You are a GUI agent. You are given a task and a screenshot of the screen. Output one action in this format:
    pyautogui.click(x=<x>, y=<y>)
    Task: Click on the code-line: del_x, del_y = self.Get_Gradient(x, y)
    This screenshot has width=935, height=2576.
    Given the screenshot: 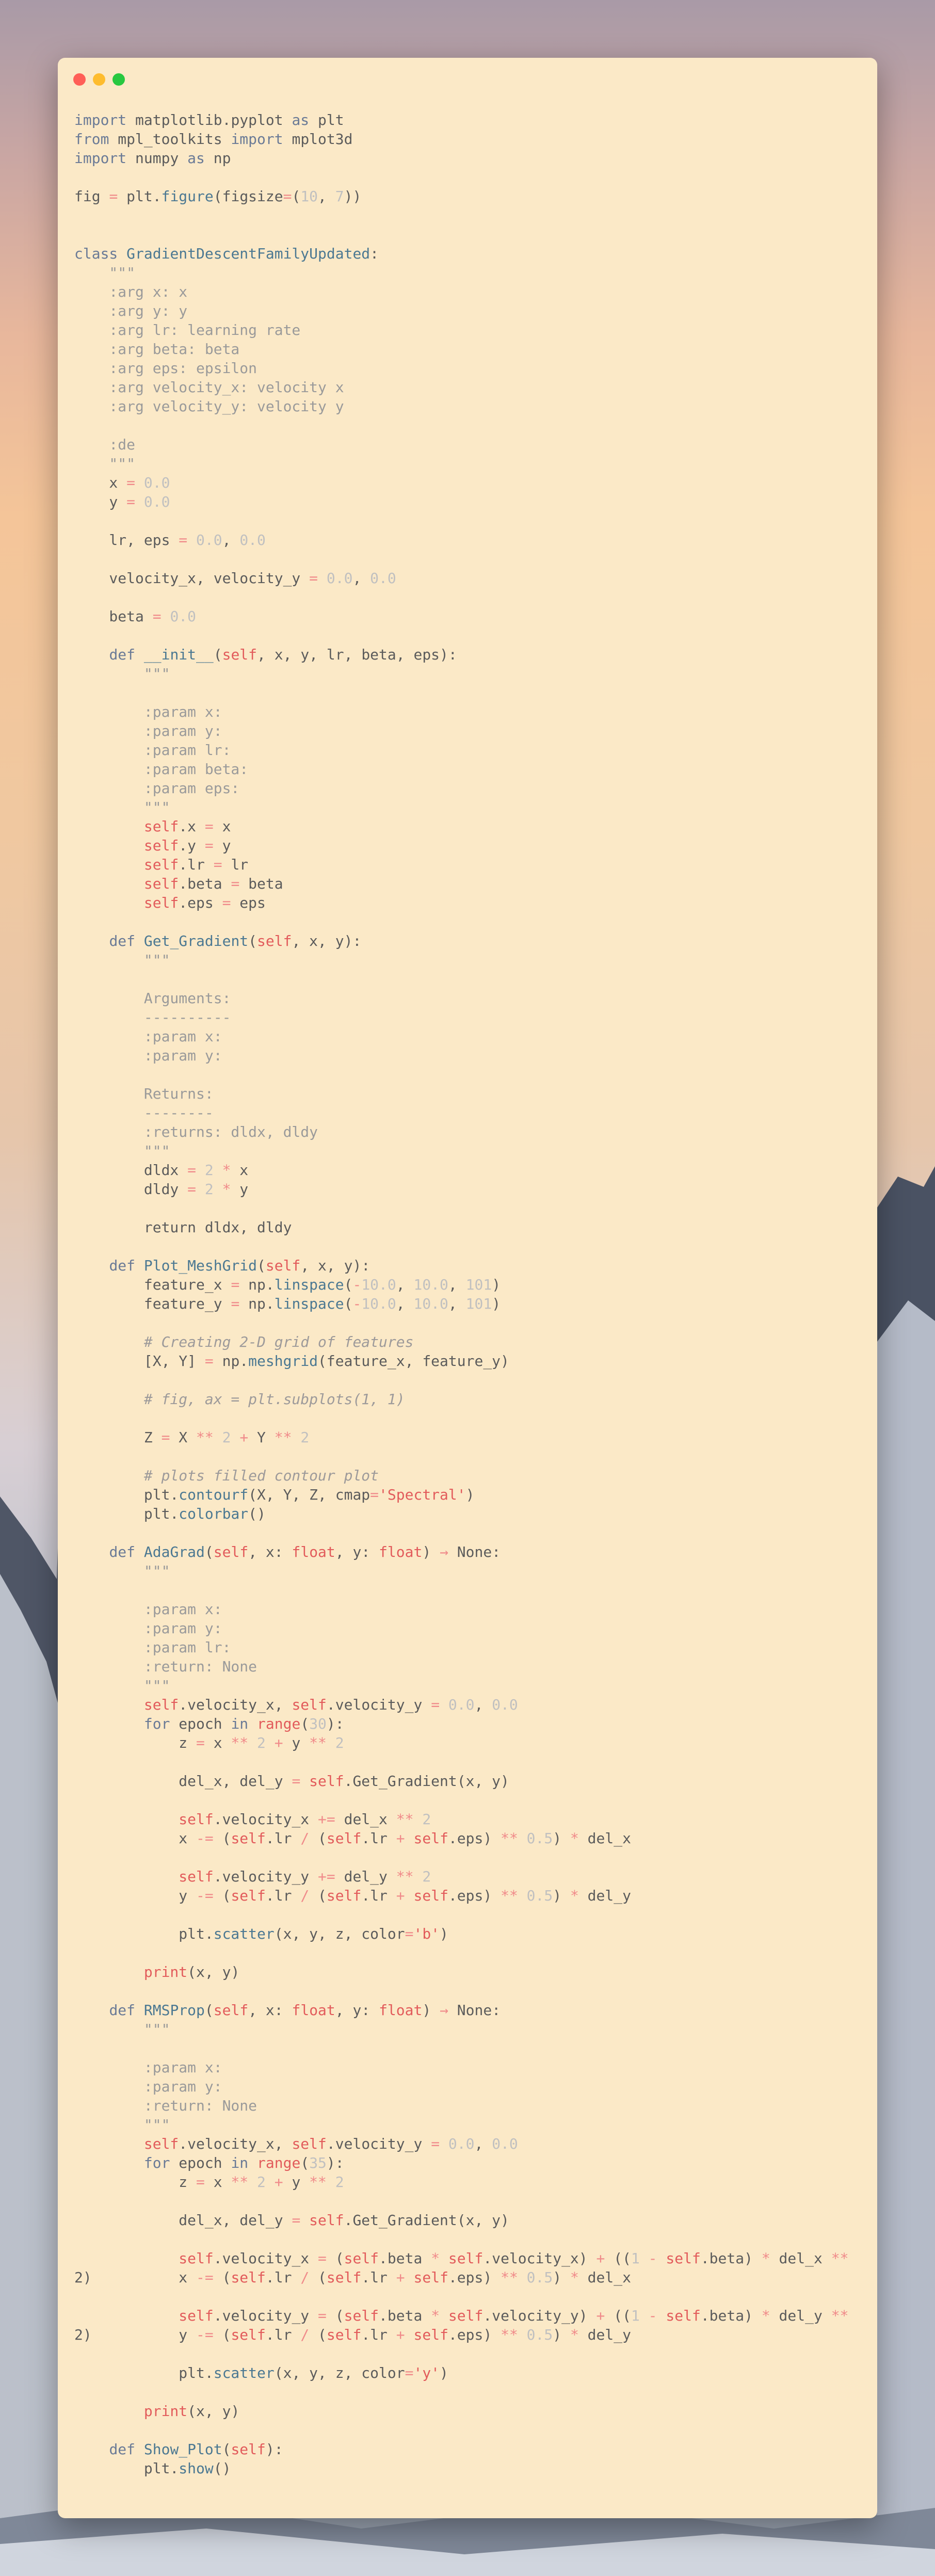 What is the action you would take?
    pyautogui.click(x=465, y=2221)
    